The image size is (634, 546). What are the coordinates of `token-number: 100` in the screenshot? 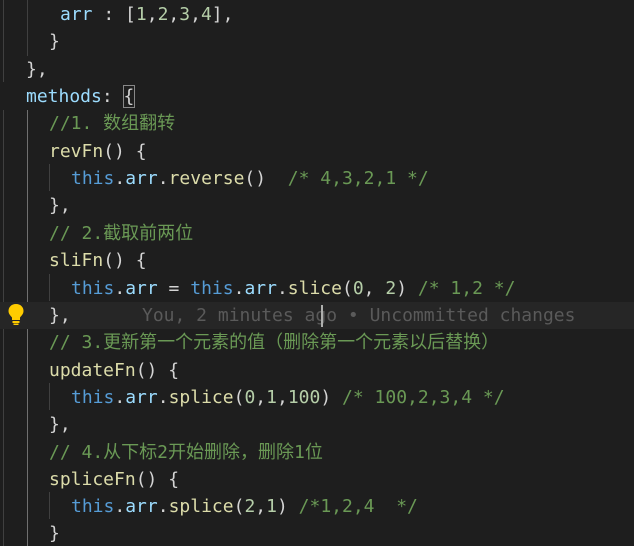 It's located at (304, 397).